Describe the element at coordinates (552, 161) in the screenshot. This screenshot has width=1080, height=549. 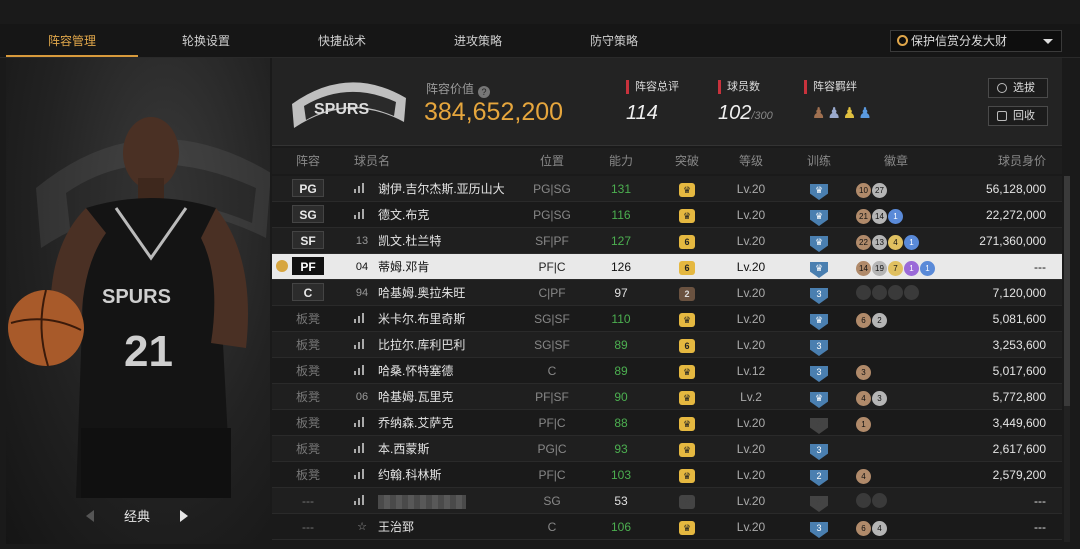
I see `col-position: 位置` at that location.